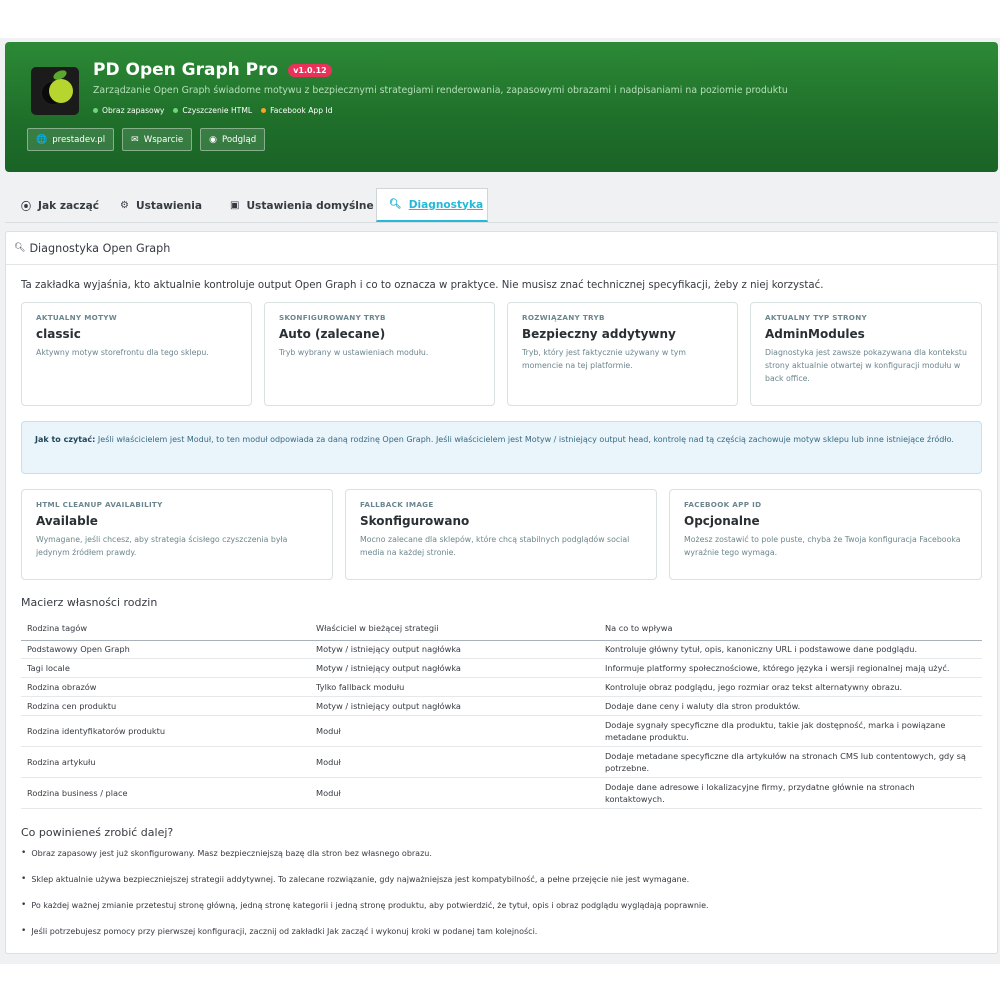 The height and width of the screenshot is (1000, 1000). Describe the element at coordinates (165, 731) in the screenshot. I see `table-cell: Rodzina identyfikatorów produktu` at that location.